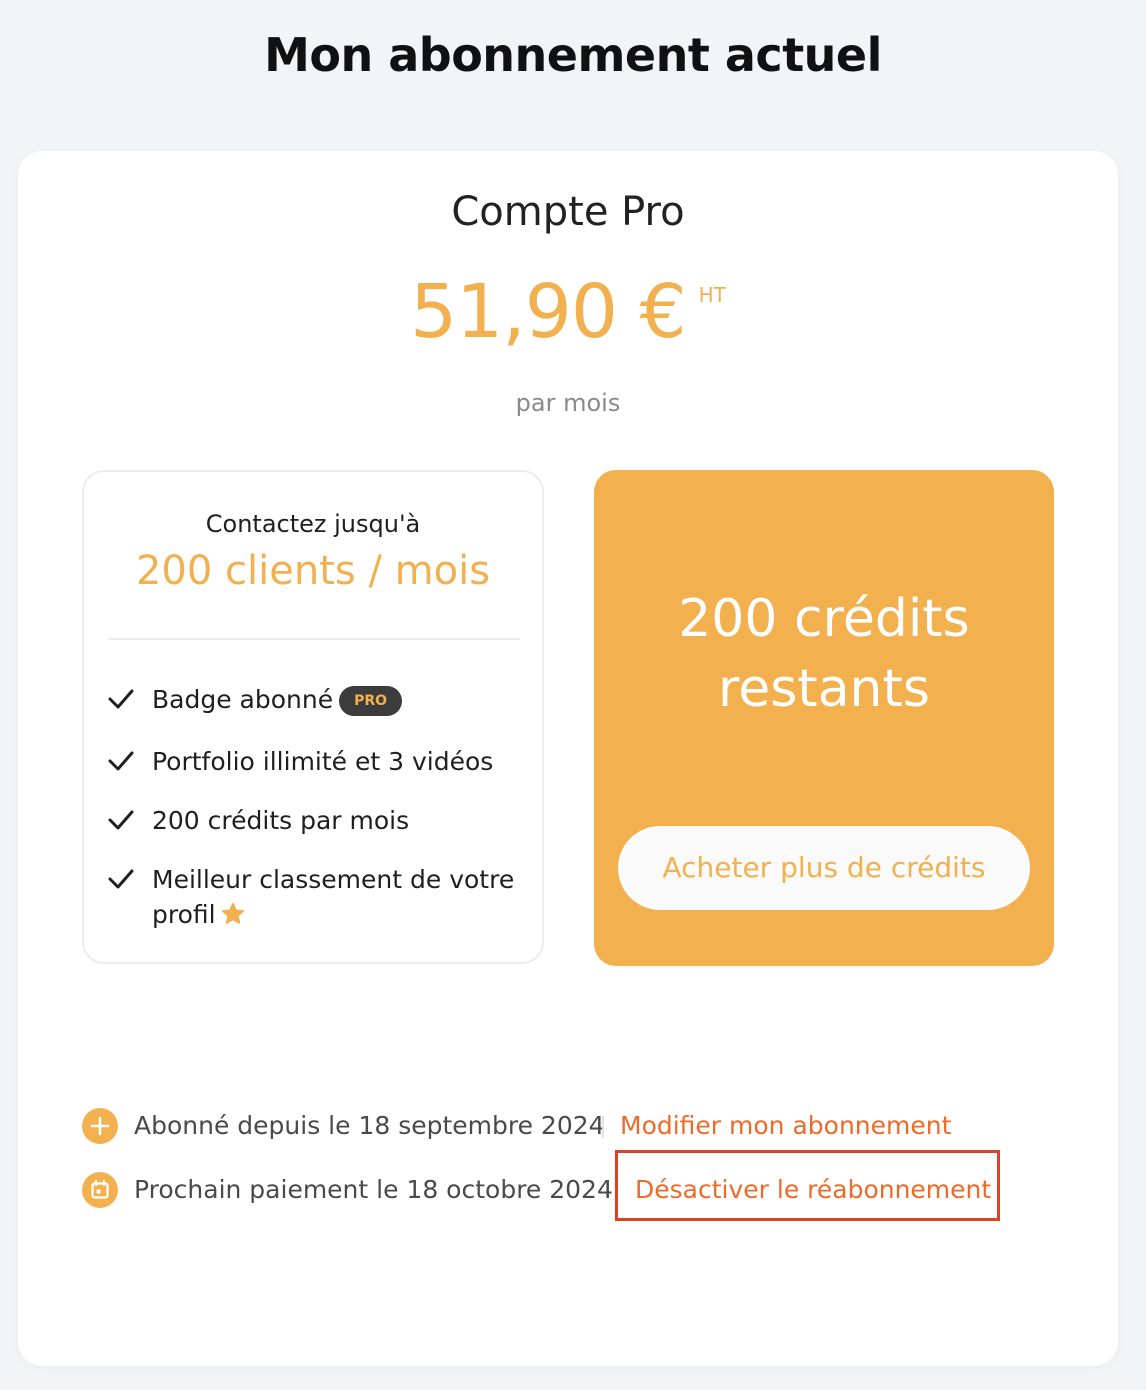  I want to click on star-icon, so click(232, 913).